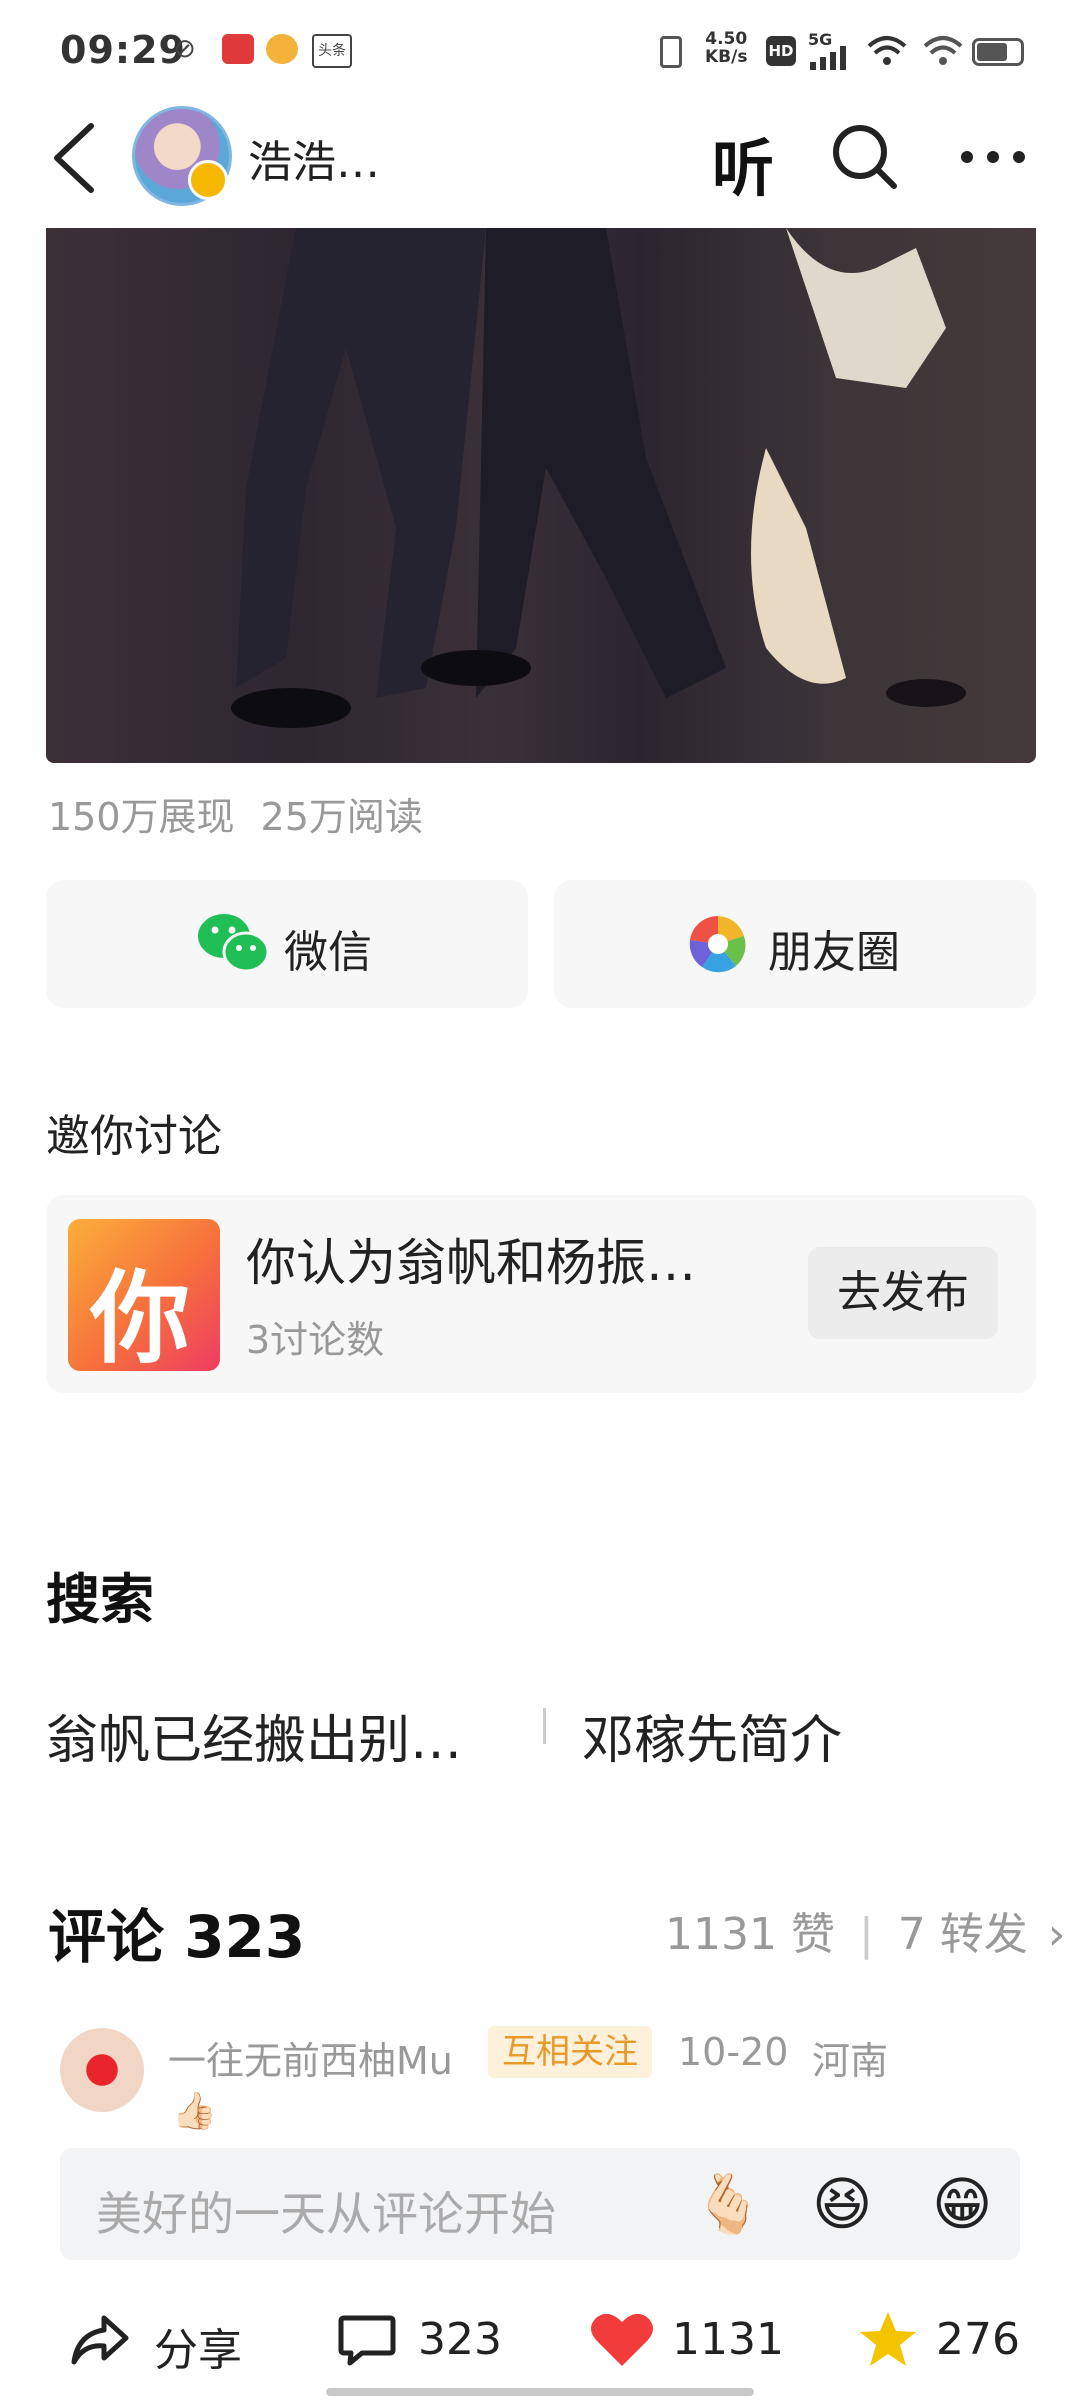  Describe the element at coordinates (728, 2339) in the screenshot. I see `like-count: 1131` at that location.